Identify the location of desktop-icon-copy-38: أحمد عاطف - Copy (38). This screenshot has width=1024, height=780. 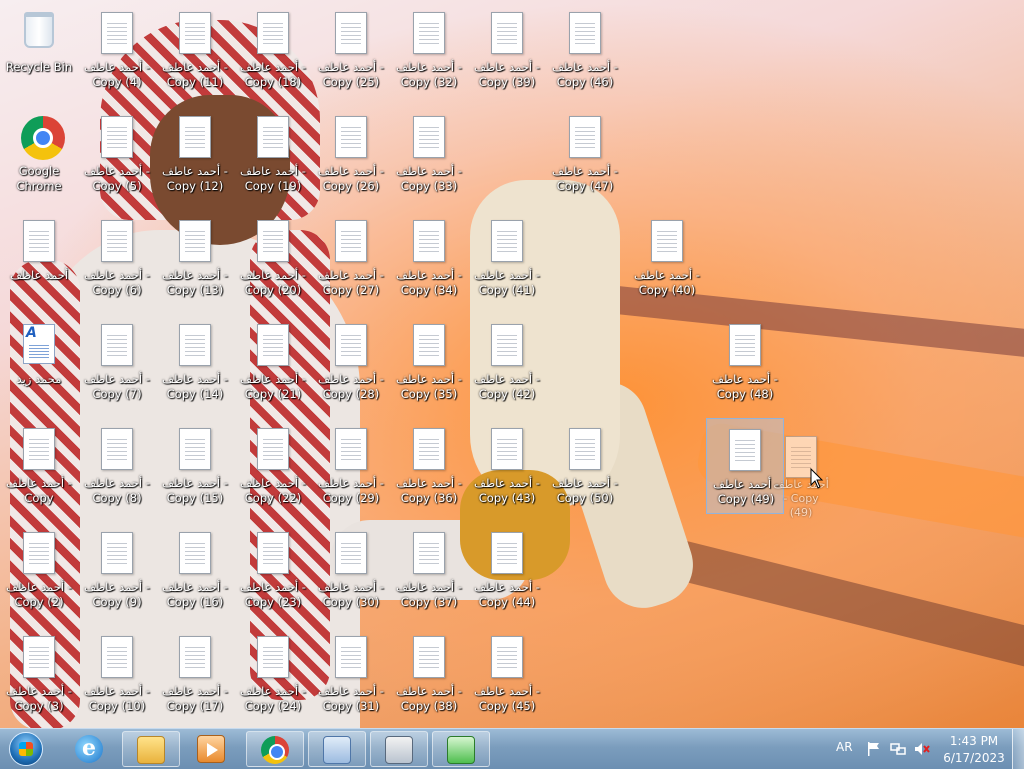
(429, 674).